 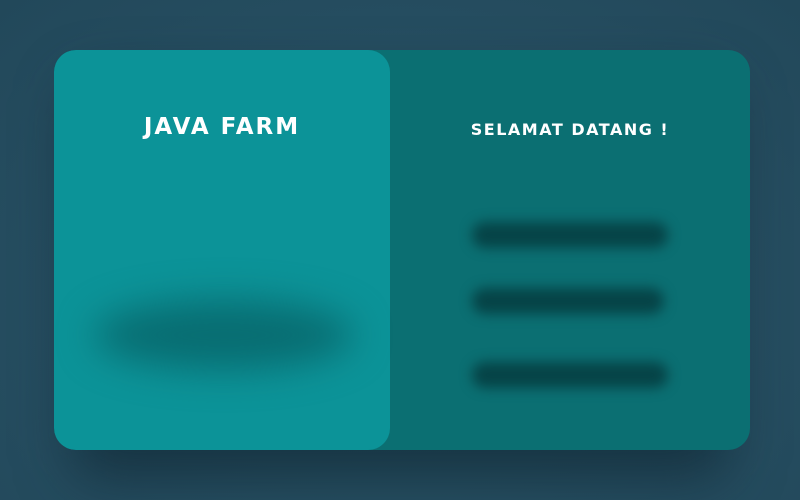 I want to click on welcome-heading: SELAMAT DATANG !, so click(x=570, y=129).